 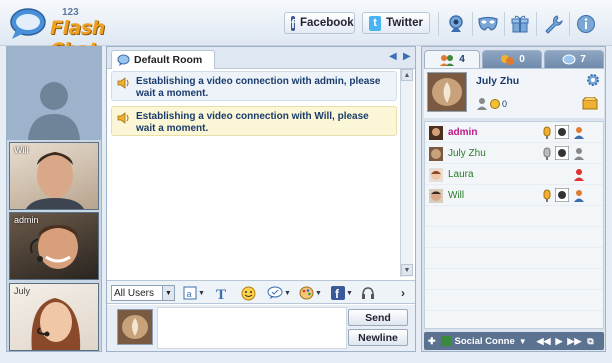 What do you see at coordinates (134, 293) in the screenshot?
I see `user-target-value: All Users` at bounding box center [134, 293].